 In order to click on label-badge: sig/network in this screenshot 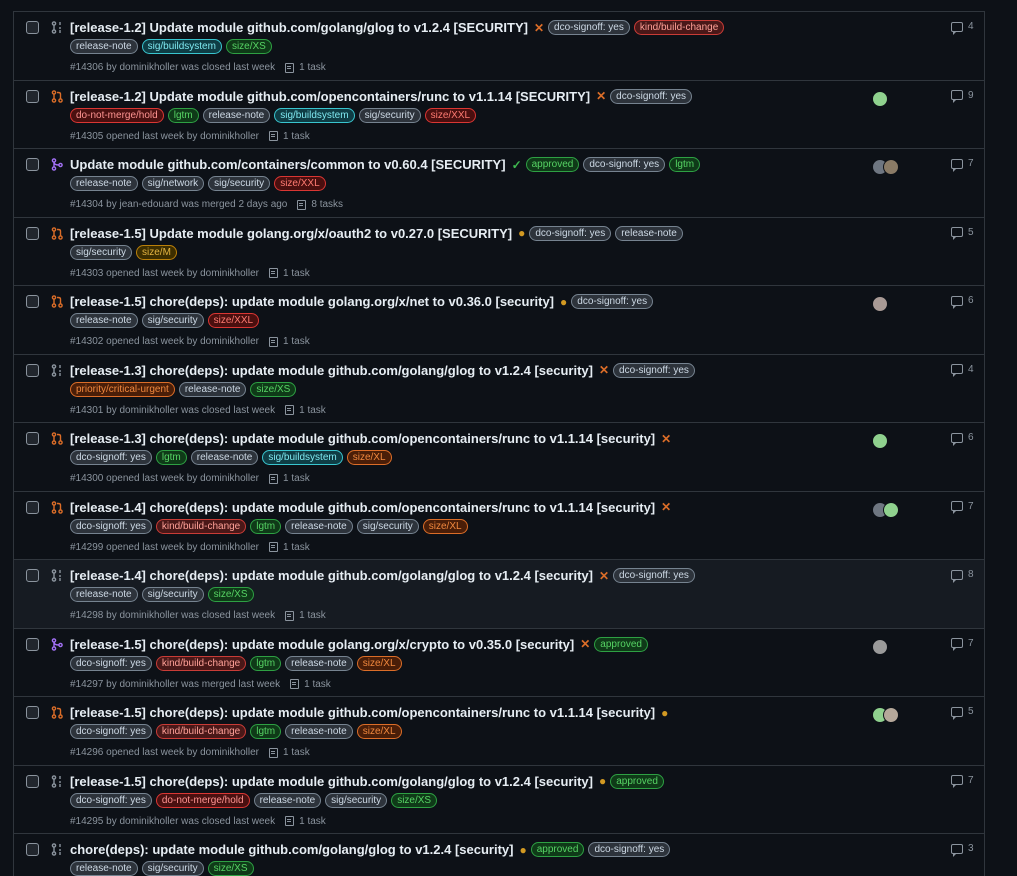, I will do `click(173, 183)`.